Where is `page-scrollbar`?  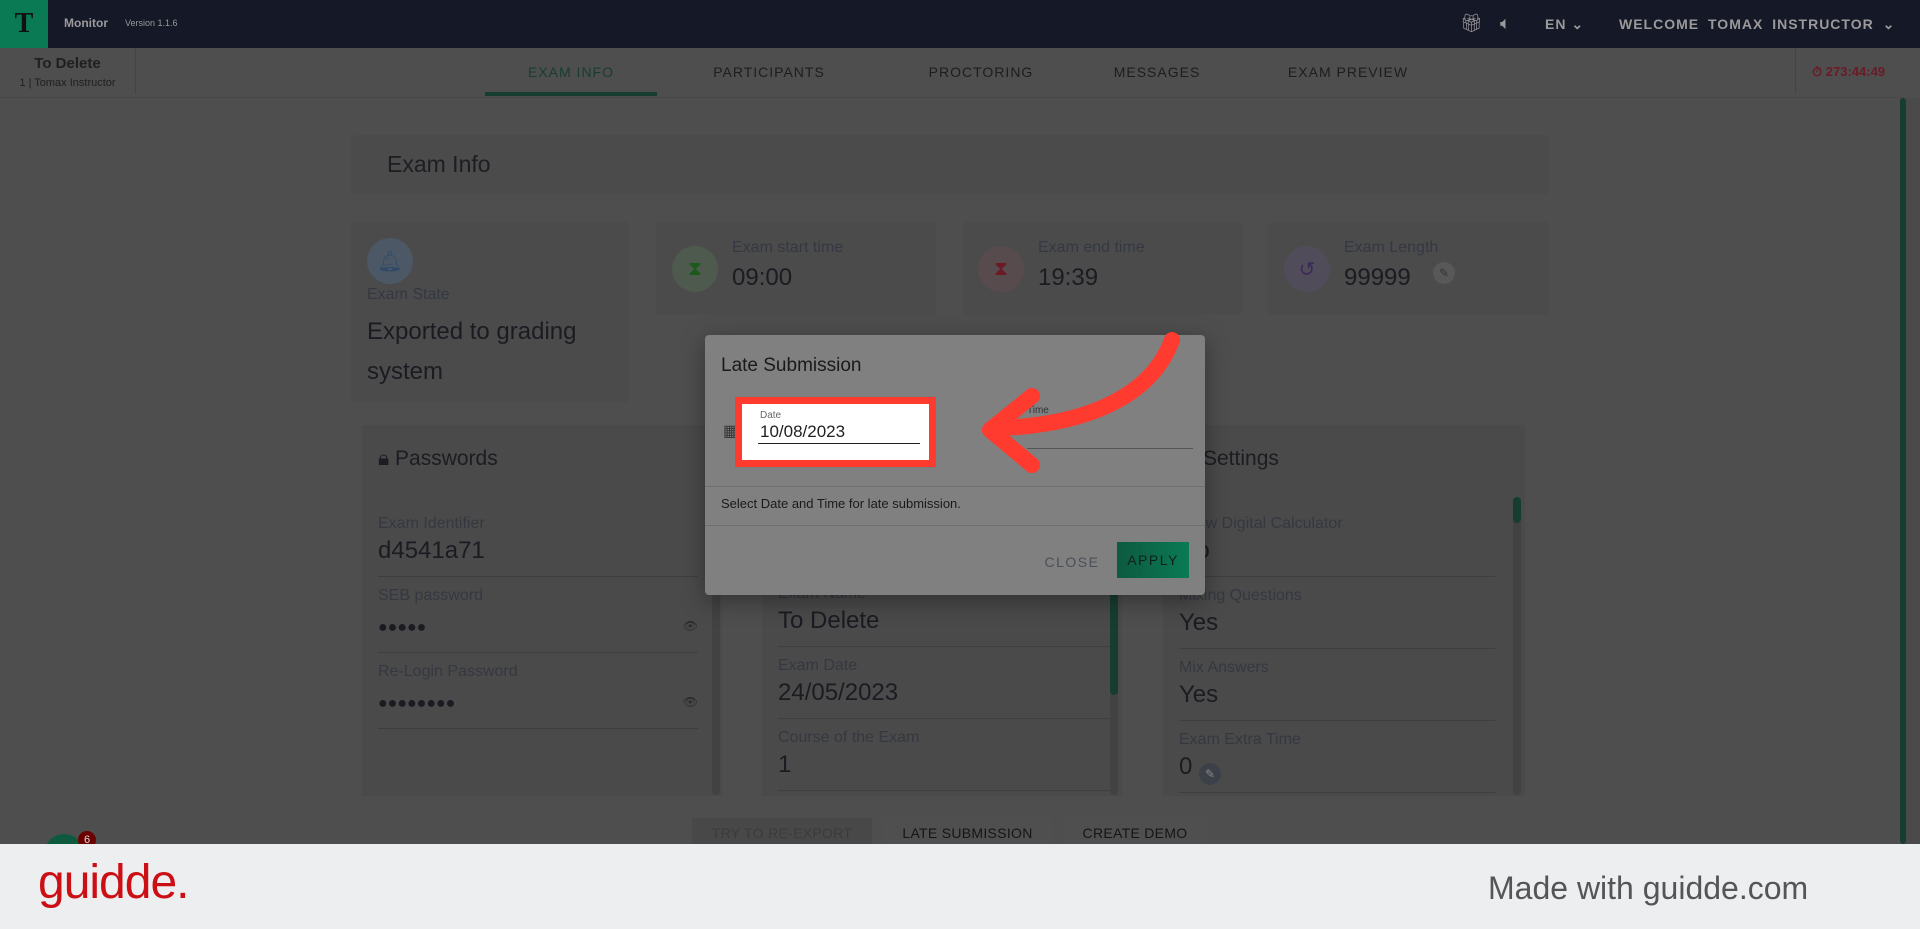 page-scrollbar is located at coordinates (1912, 471).